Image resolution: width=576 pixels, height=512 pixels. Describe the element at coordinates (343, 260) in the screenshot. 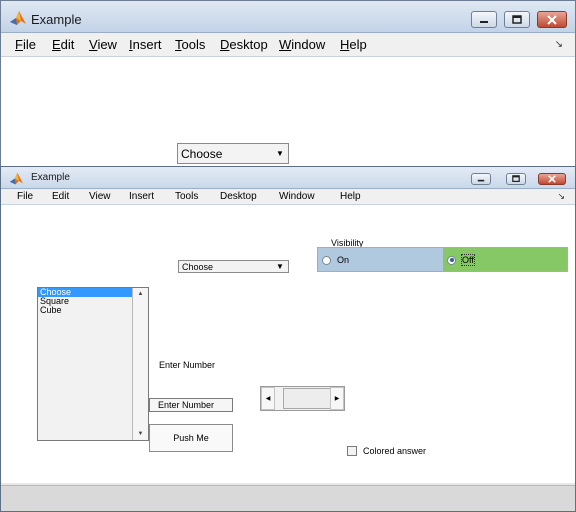

I see `radio-on-label: On` at that location.